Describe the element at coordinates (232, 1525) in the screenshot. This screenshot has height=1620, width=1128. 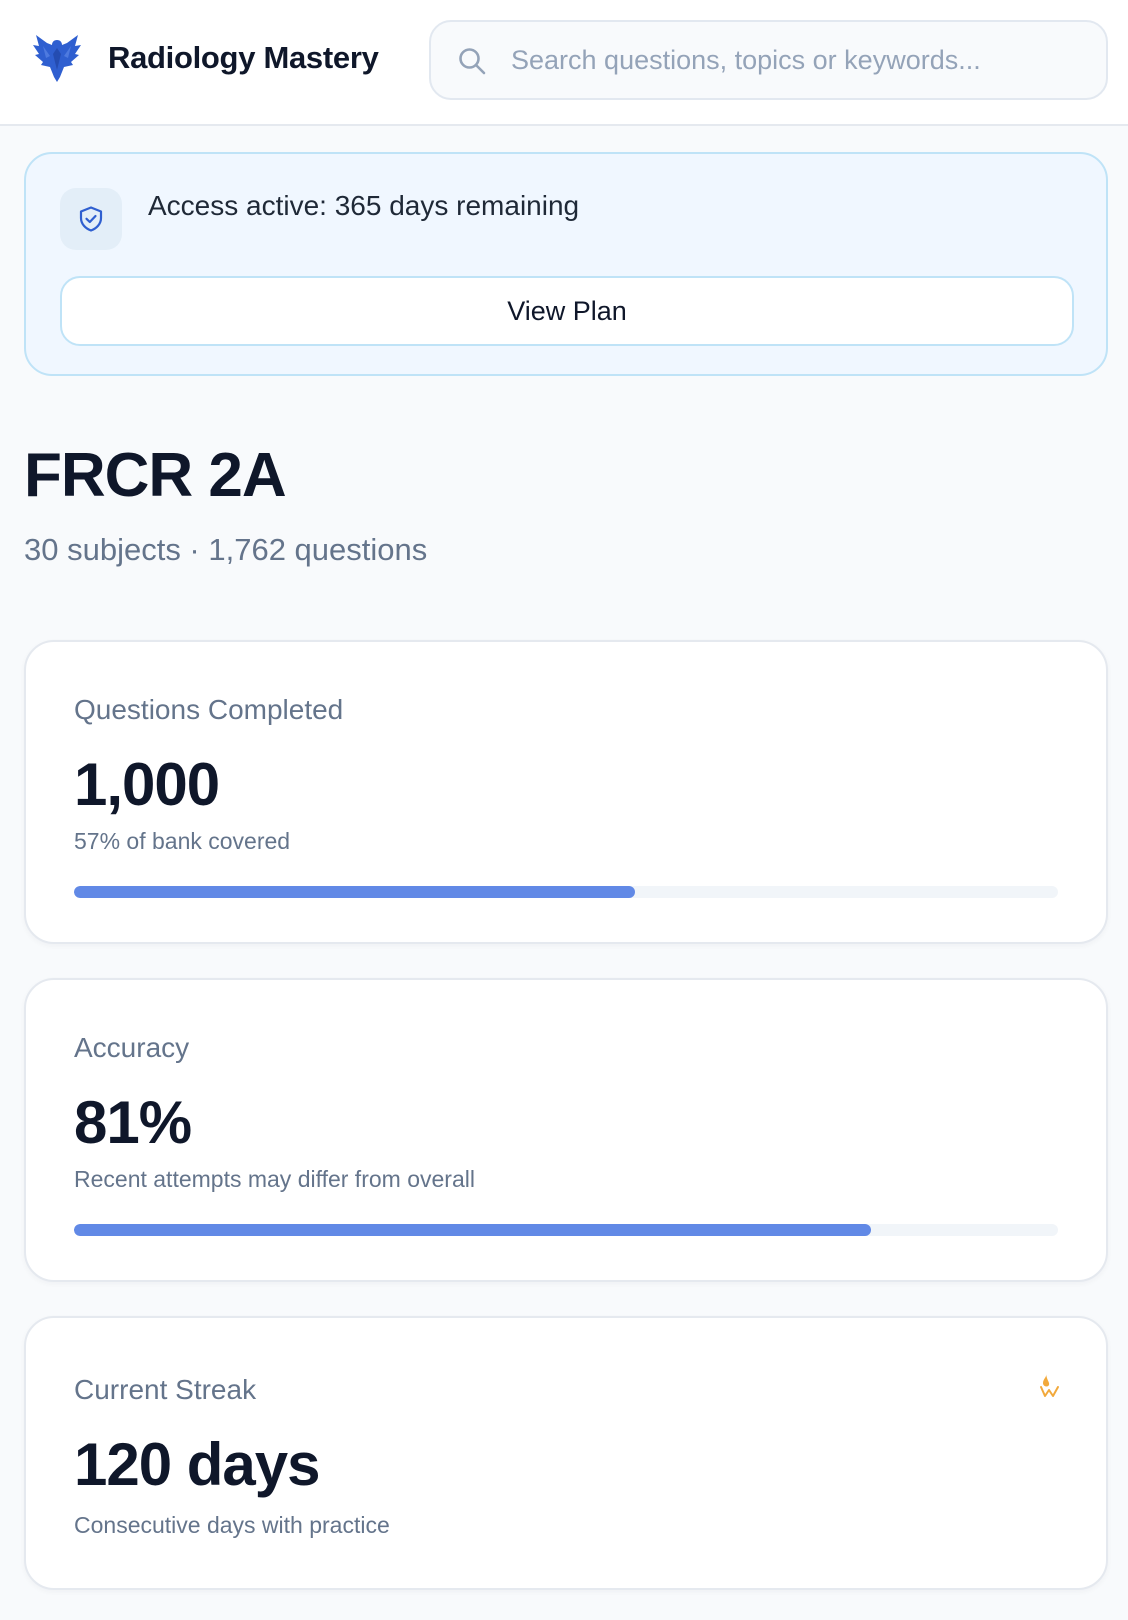
I see `stat-note: Consecutive days with practice` at that location.